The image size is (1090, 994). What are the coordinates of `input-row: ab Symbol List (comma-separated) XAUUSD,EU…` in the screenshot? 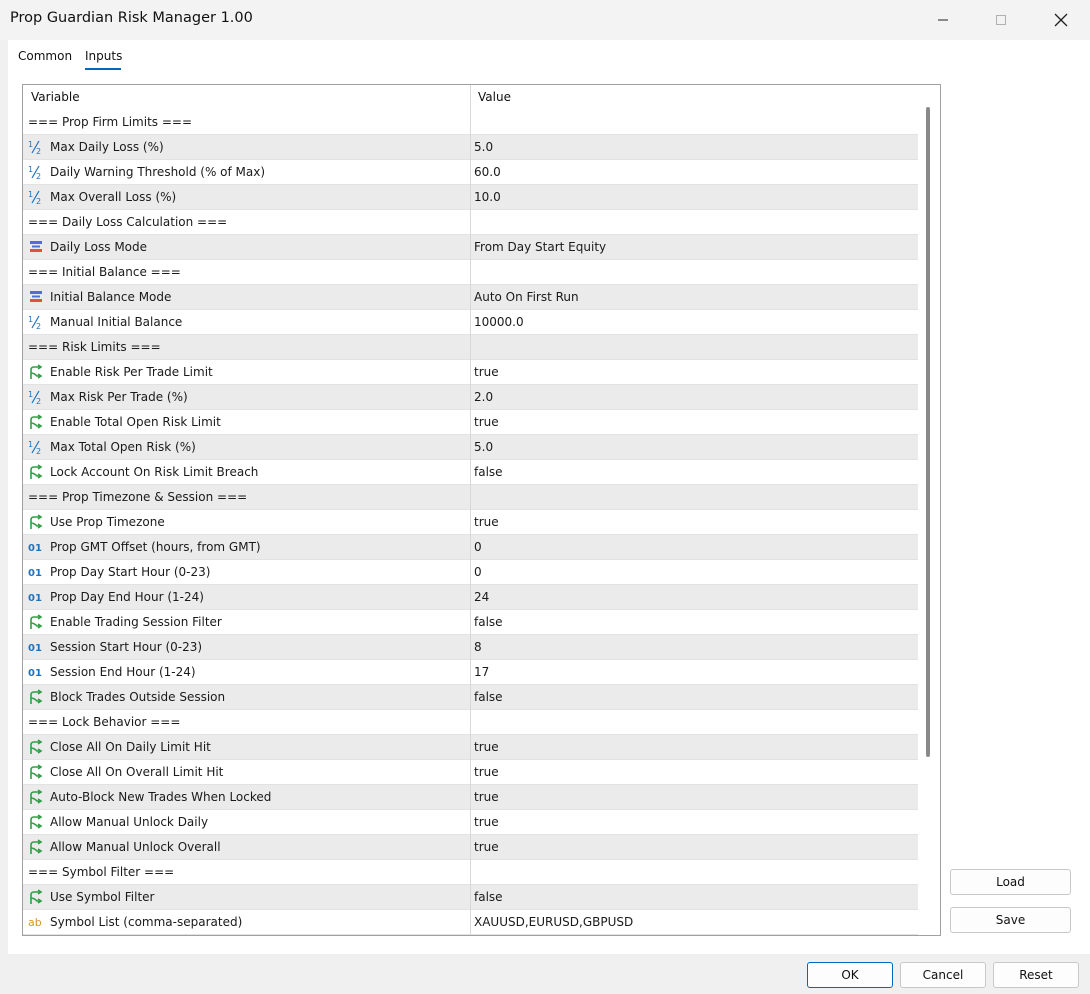 It's located at (470, 922).